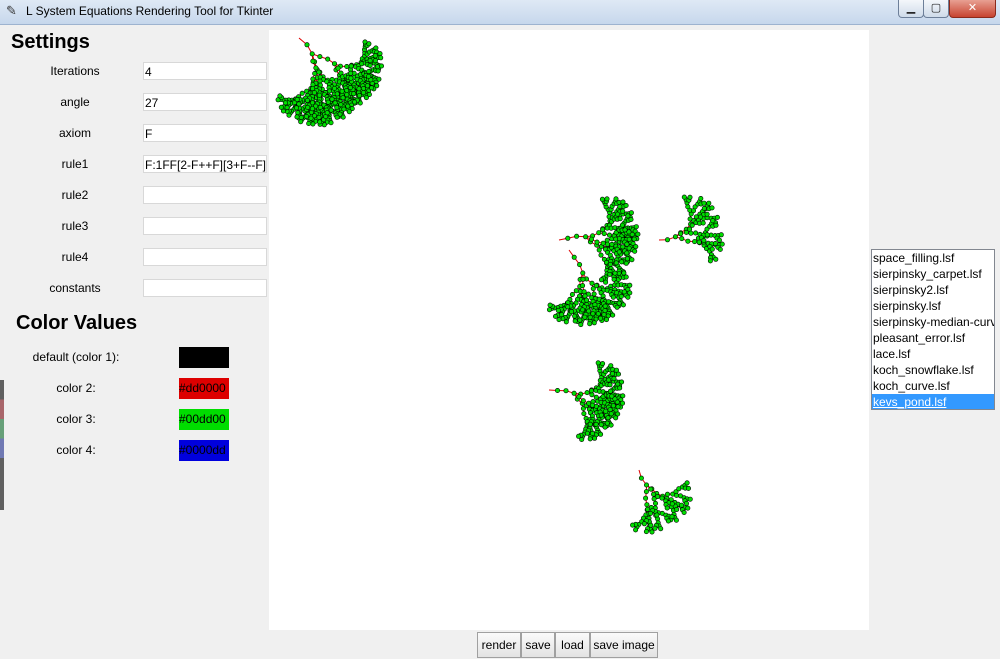  Describe the element at coordinates (204, 357) in the screenshot. I see `color1-swatch` at that location.